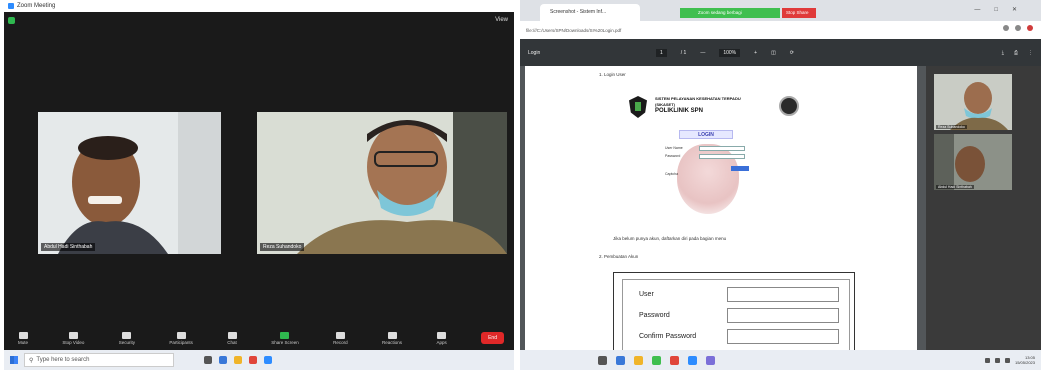 The width and height of the screenshot is (1041, 370). What do you see at coordinates (799, 13) in the screenshot?
I see `stop-share-button: Stop Share` at bounding box center [799, 13].